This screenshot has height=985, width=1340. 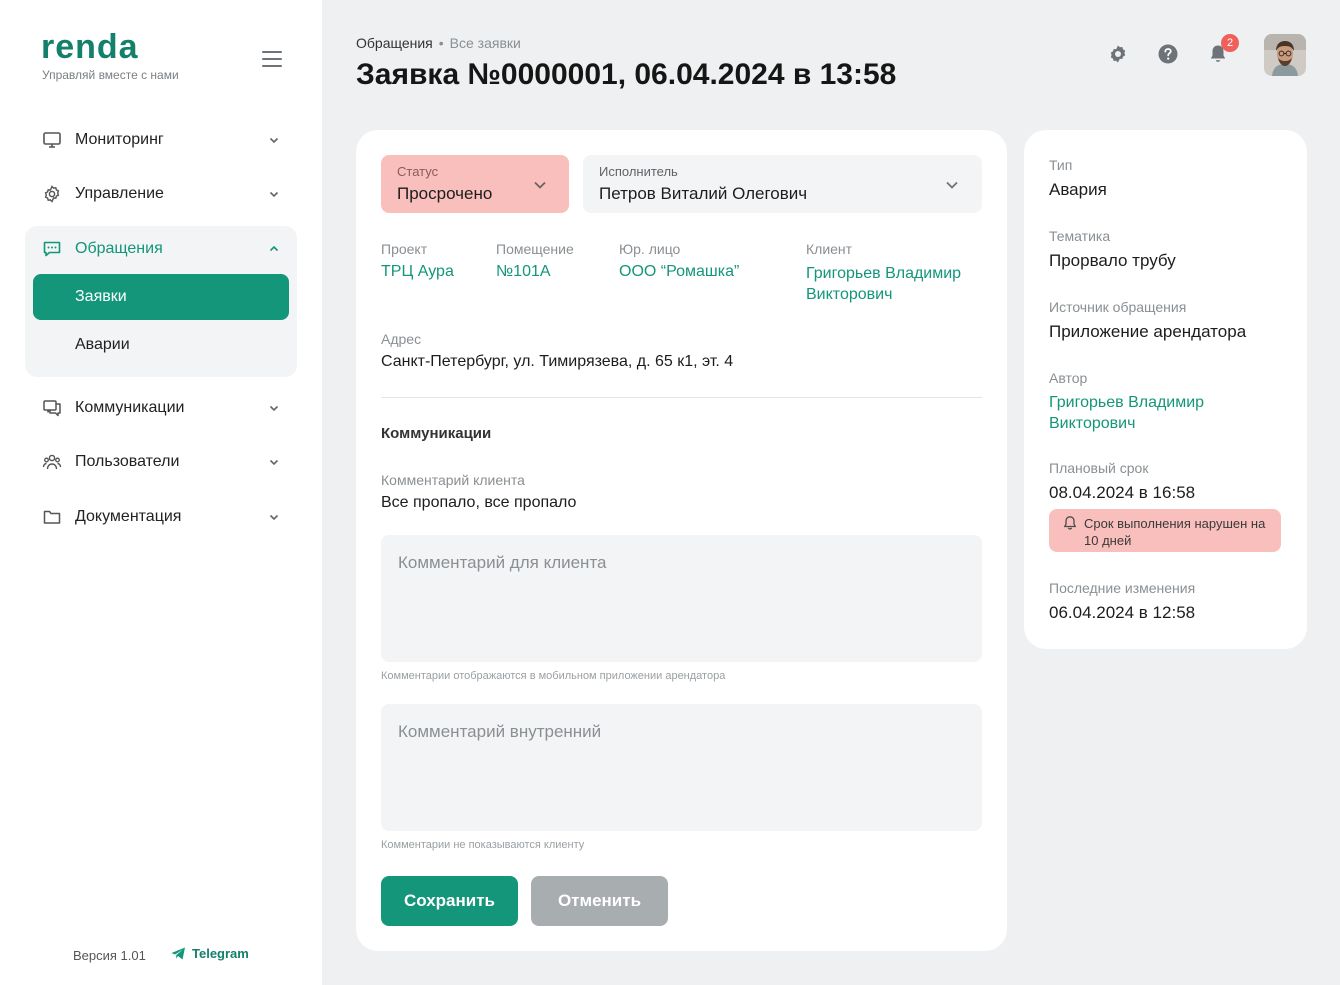 I want to click on chevron-up-icon, so click(x=274, y=249).